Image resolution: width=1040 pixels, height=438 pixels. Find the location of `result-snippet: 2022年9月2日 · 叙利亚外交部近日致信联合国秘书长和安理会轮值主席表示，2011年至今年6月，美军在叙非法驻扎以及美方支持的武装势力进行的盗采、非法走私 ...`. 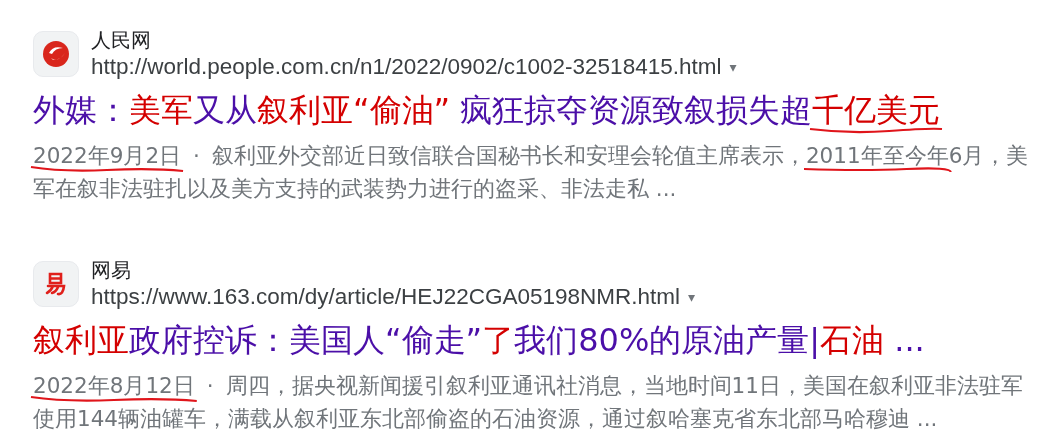

result-snippet: 2022年9月2日 · 叙利亚外交部近日致信联合国秘书长和安理会轮值主席表示，2011年至今年6月，美军在叙非法驻扎以及美方支持的武装势力进行的盗采、非法走私 ... is located at coordinates (533, 172).